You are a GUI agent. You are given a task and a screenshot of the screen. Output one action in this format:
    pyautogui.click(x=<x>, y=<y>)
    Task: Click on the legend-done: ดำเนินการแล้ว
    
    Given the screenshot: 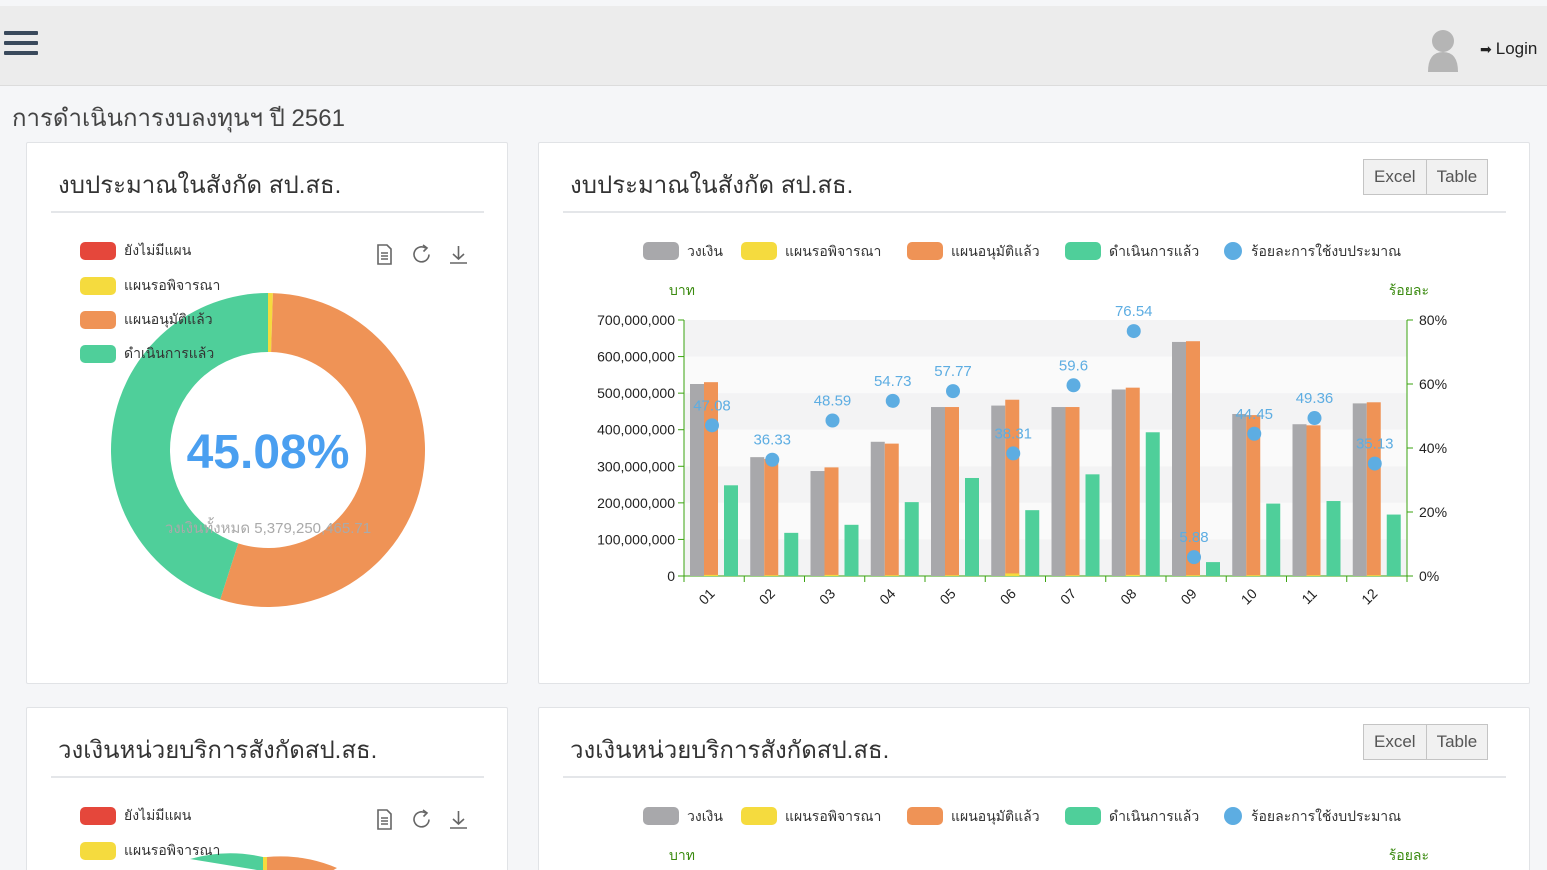 What is the action you would take?
    pyautogui.click(x=147, y=354)
    